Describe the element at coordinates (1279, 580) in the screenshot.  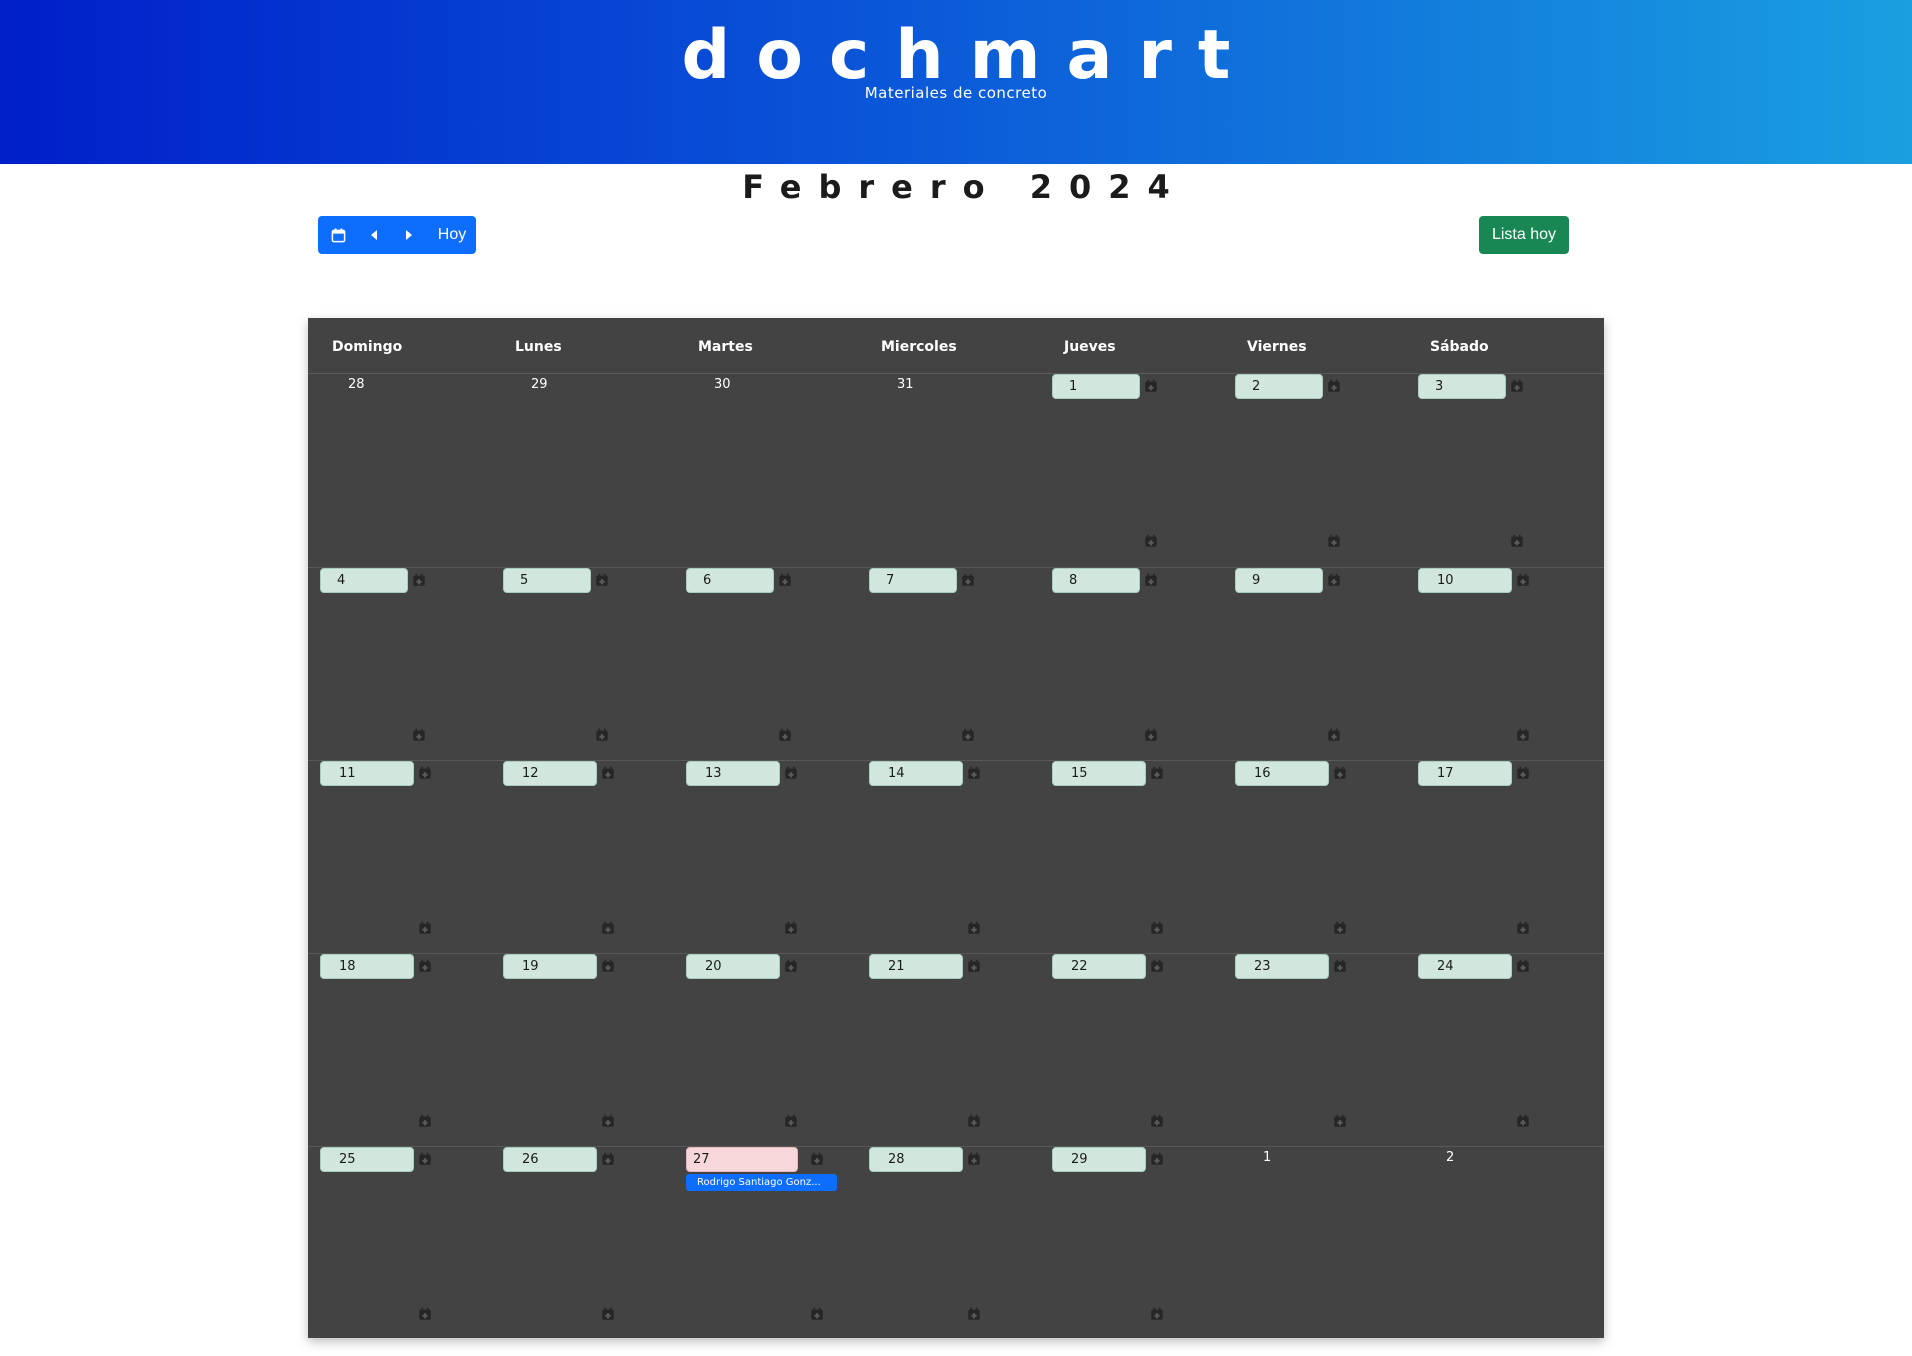
I see `day-number: 9` at that location.